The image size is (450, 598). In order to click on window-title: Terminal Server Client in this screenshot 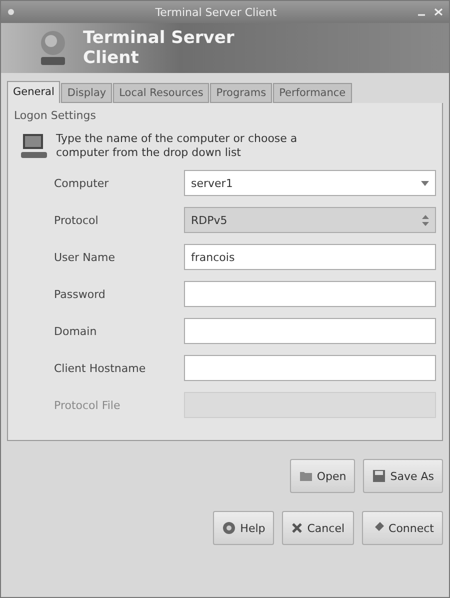, I will do `click(216, 12)`.